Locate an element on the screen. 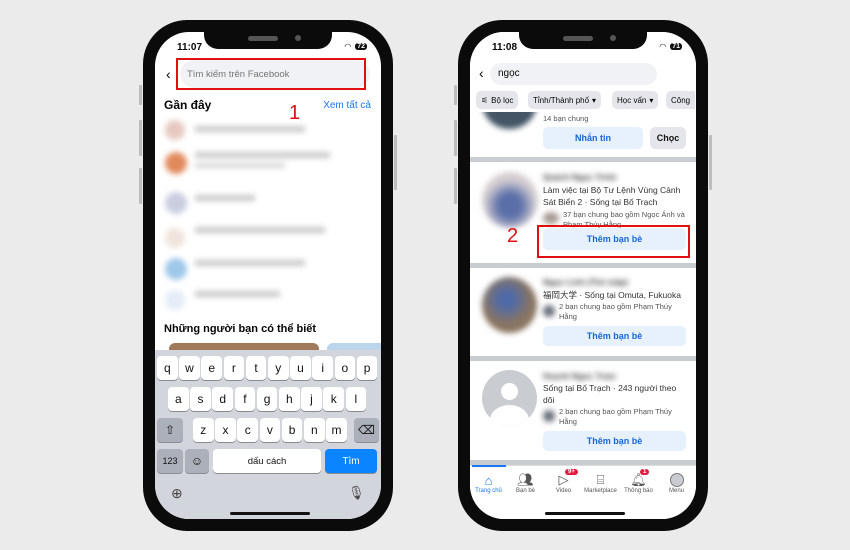  key-f: f is located at coordinates (245, 399).